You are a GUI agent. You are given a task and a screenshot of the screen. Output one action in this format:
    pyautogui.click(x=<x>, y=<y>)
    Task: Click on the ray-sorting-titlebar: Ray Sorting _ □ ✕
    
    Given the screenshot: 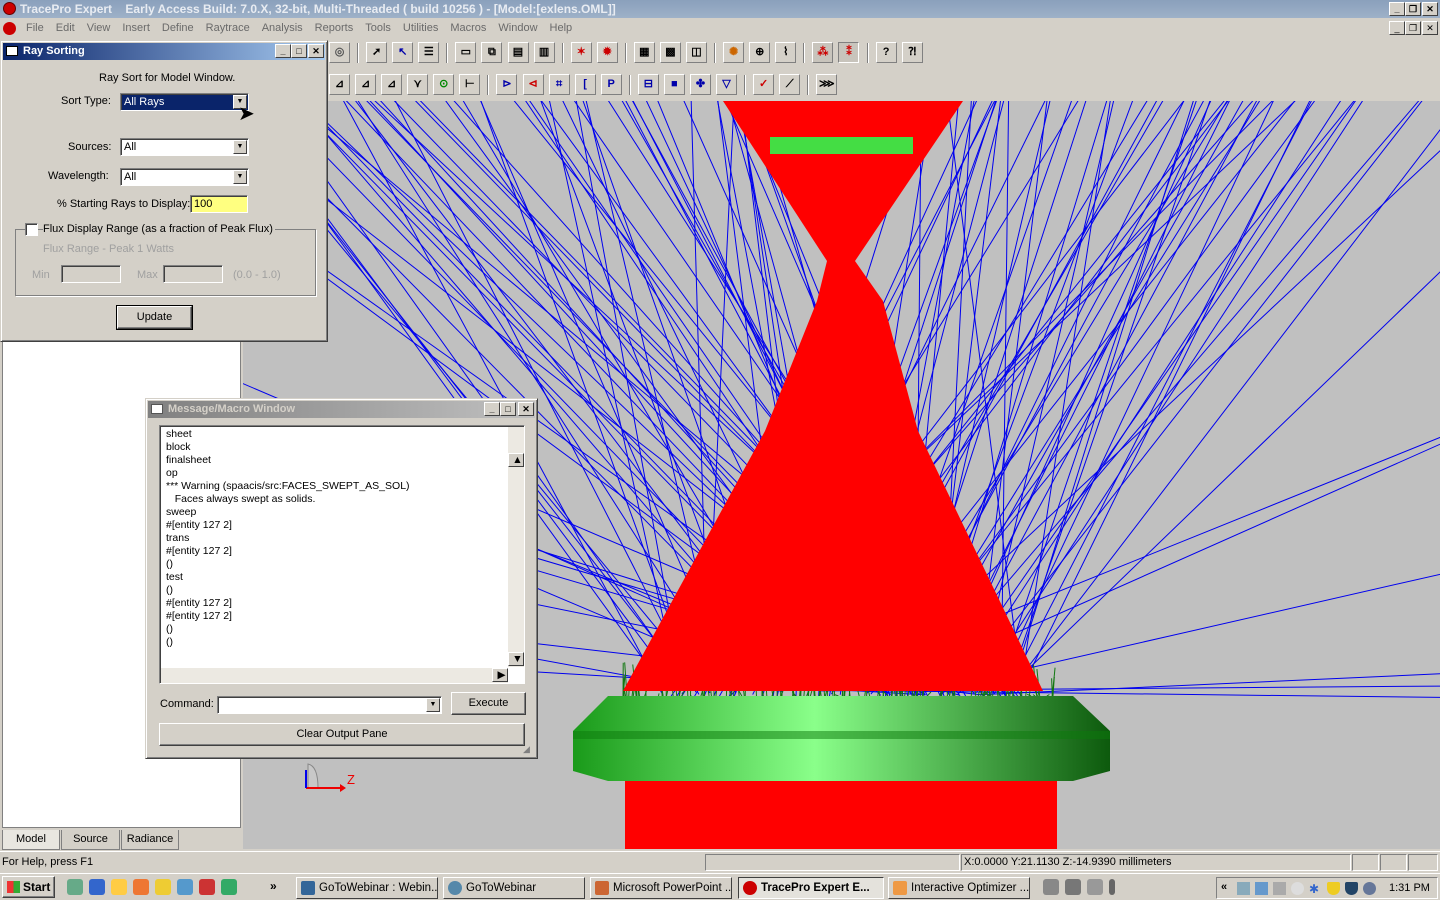 What is the action you would take?
    pyautogui.click(x=164, y=51)
    